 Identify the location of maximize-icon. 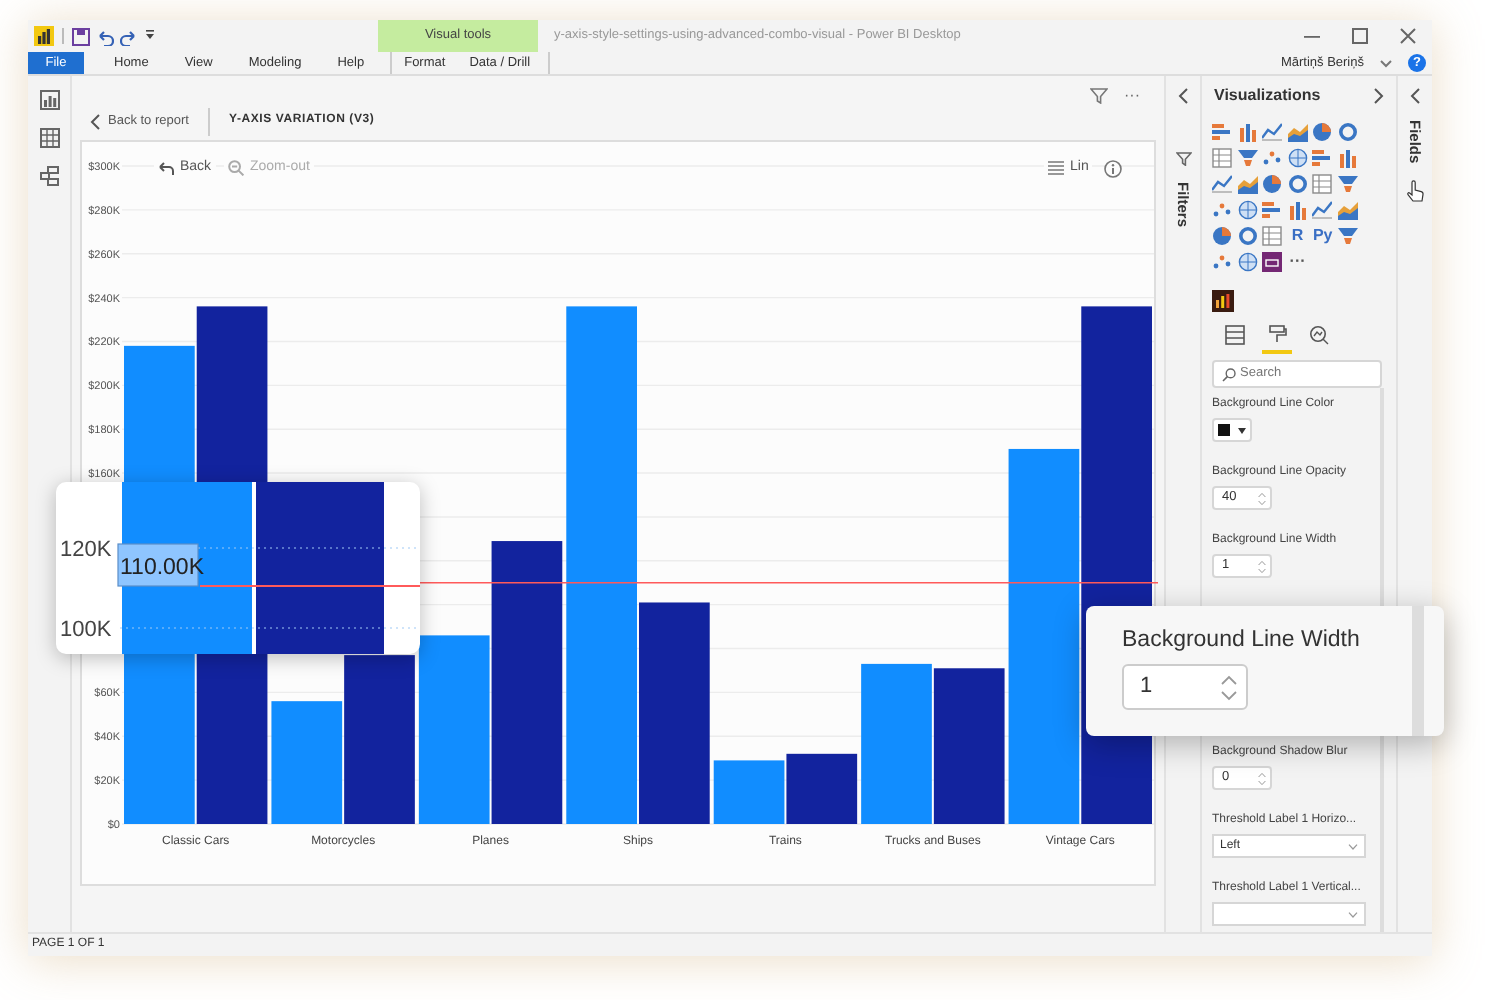
(1360, 36).